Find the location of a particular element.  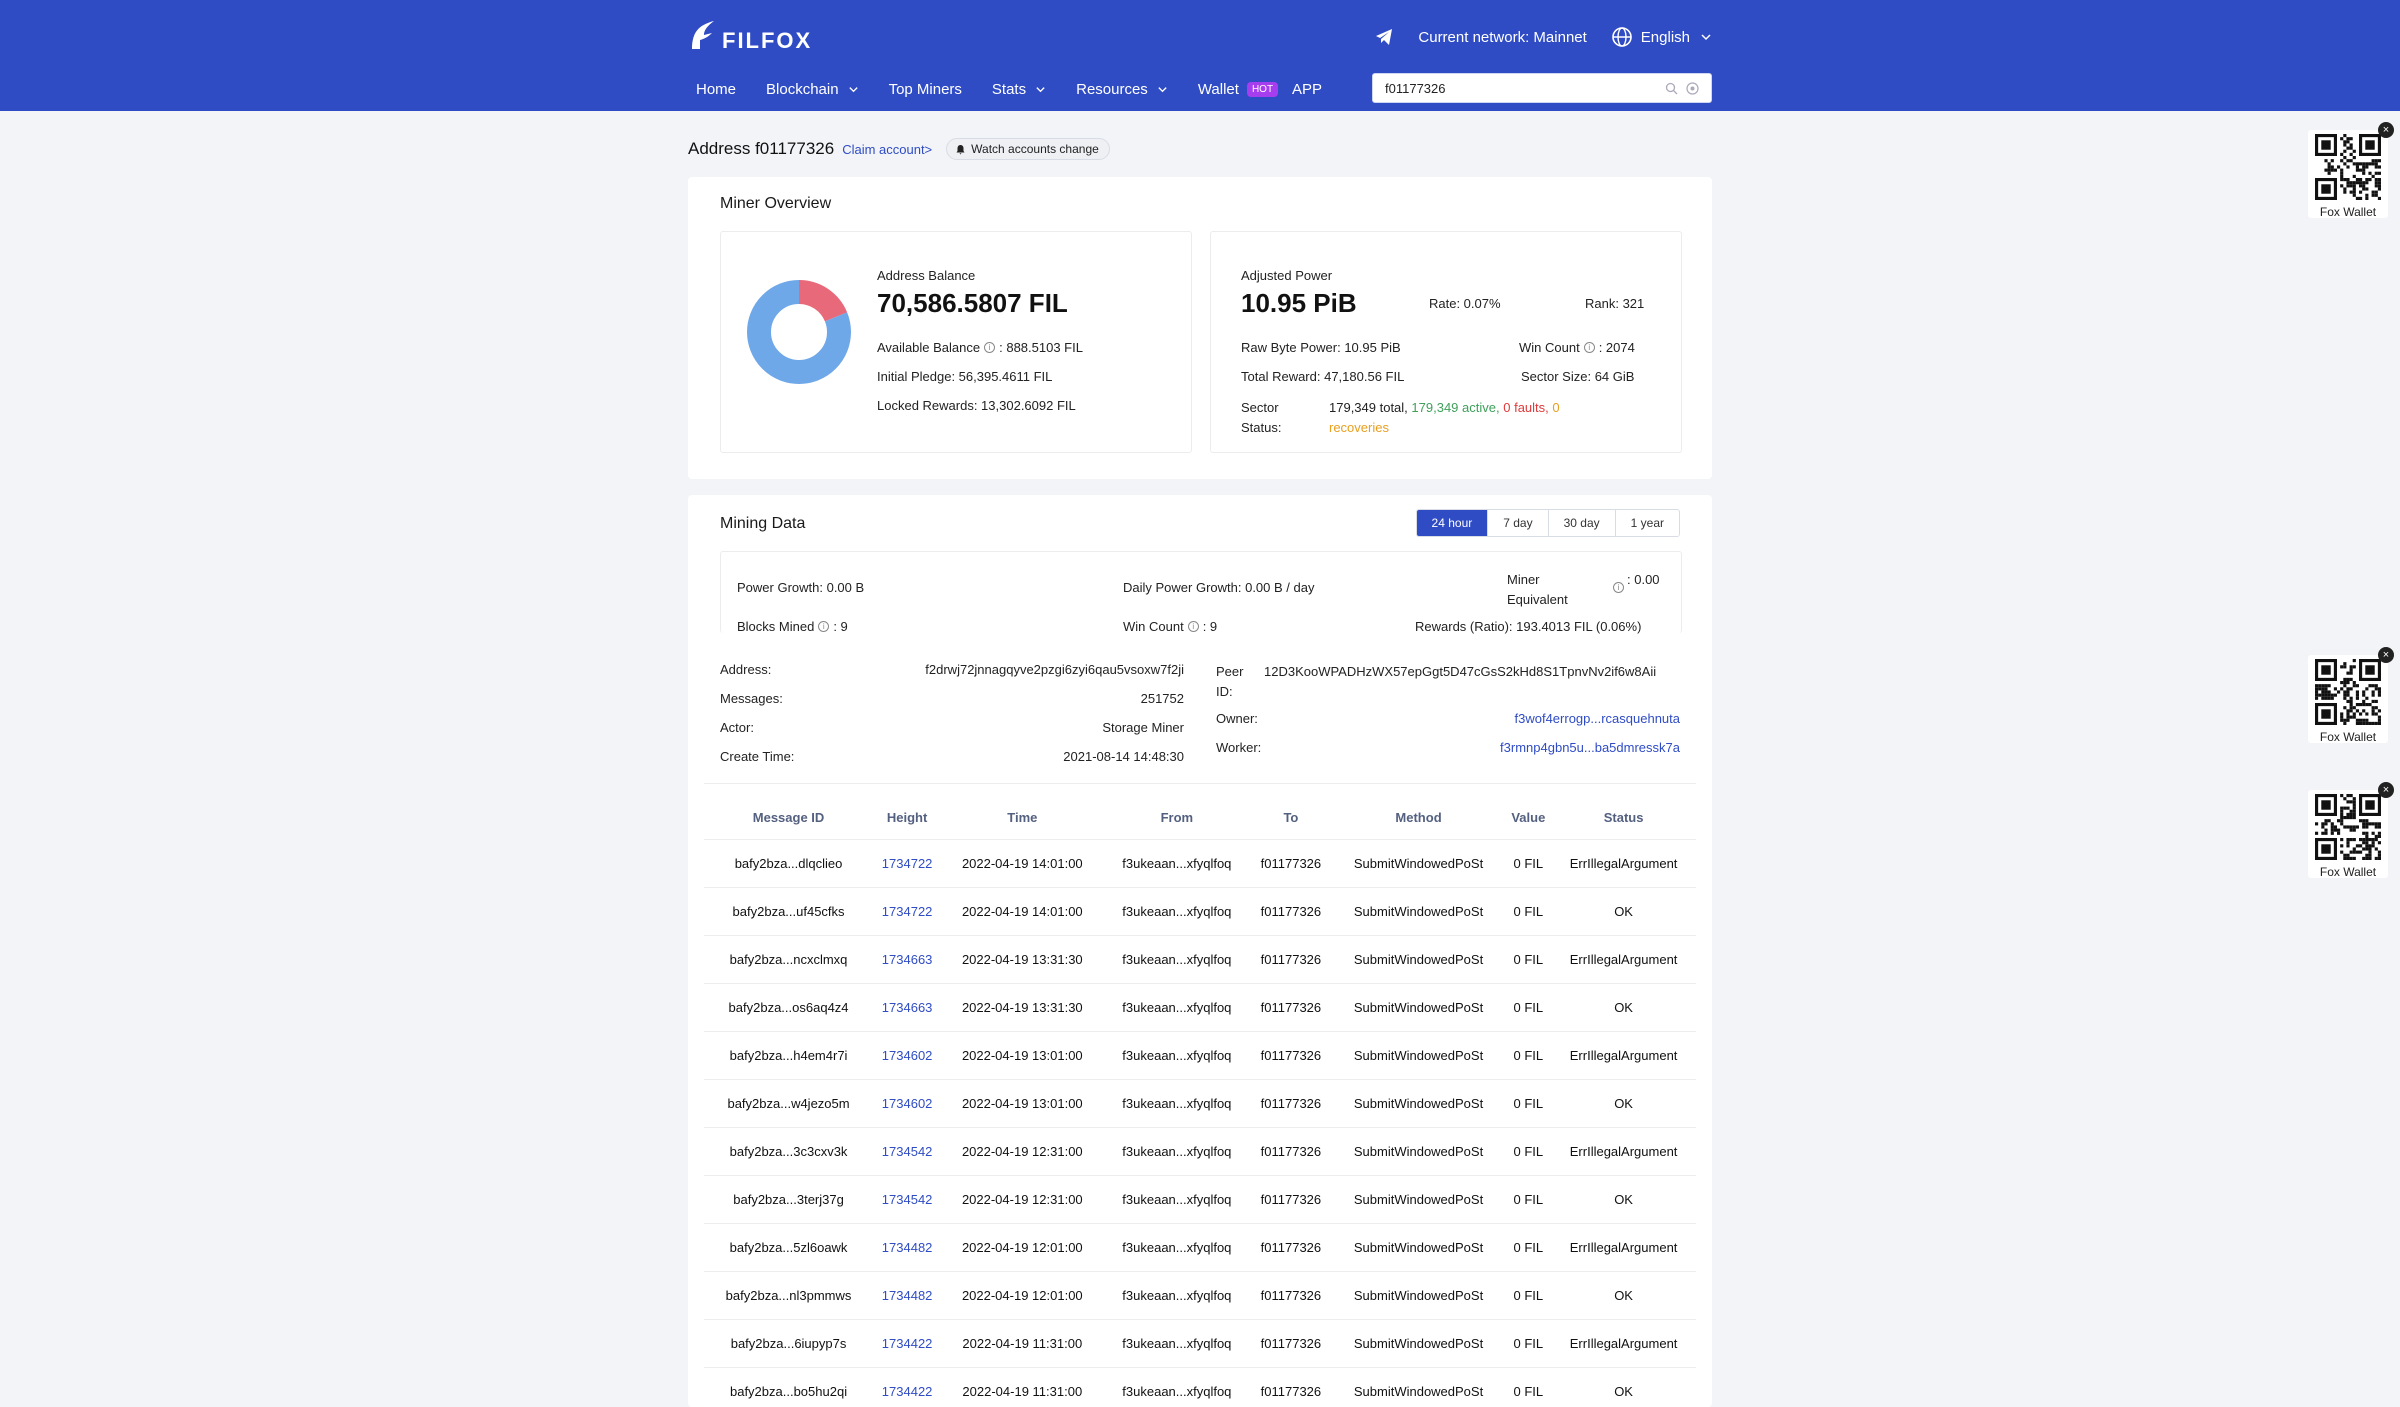

message-id-link: bafy2bza...bo5hu2qi is located at coordinates (789, 1386).